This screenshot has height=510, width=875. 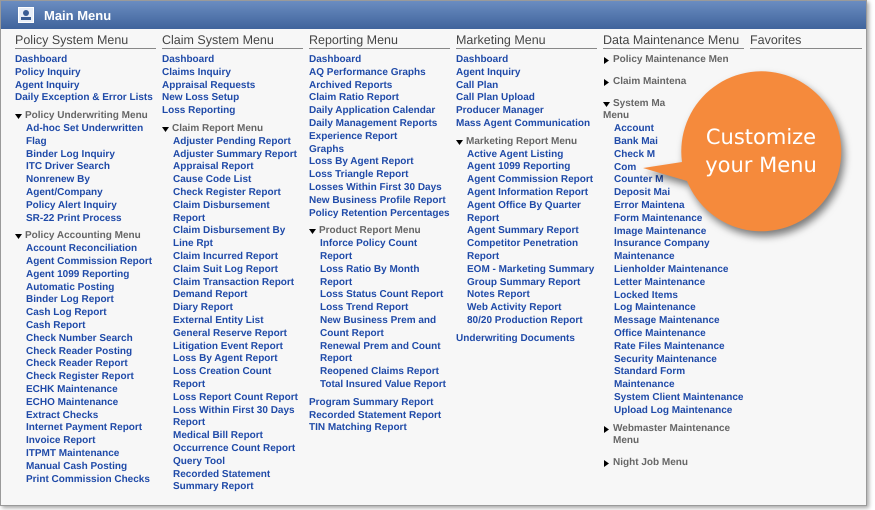 What do you see at coordinates (70, 155) in the screenshot?
I see `menu-link: Binder Log Inquiry` at bounding box center [70, 155].